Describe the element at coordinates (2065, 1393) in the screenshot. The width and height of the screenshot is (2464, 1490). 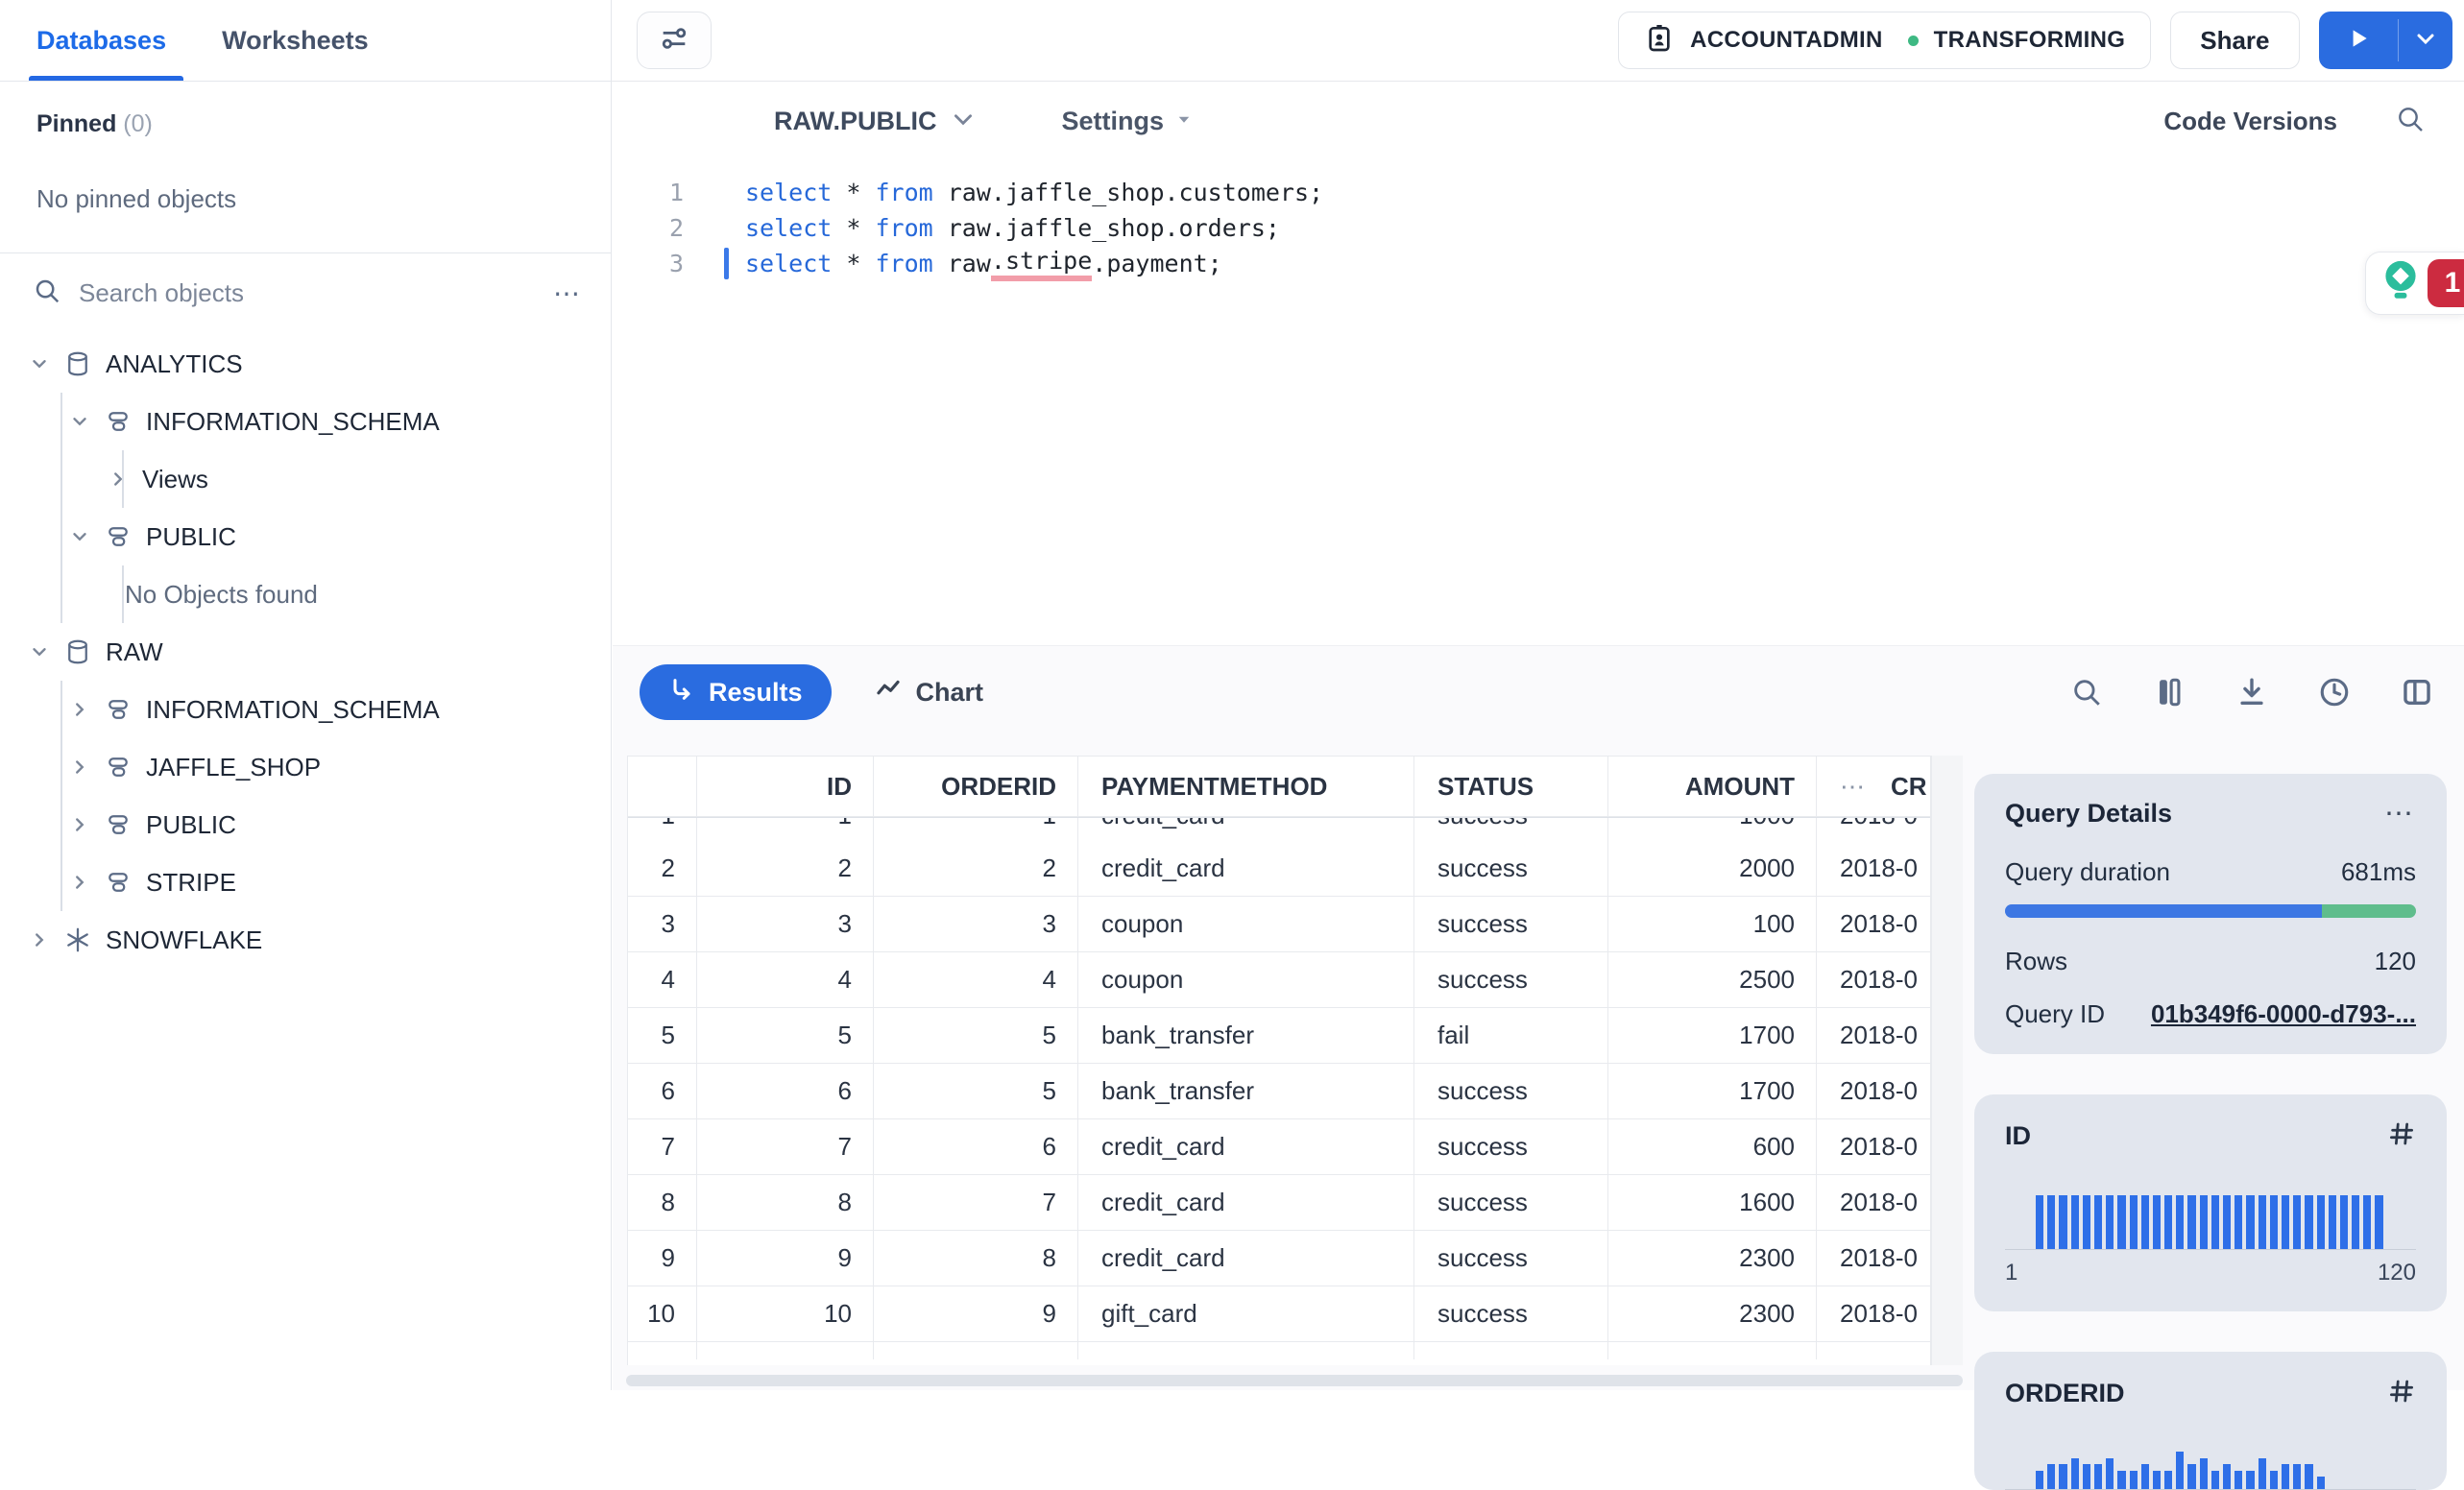
I see `orderid-panel-title: ORDERID` at that location.